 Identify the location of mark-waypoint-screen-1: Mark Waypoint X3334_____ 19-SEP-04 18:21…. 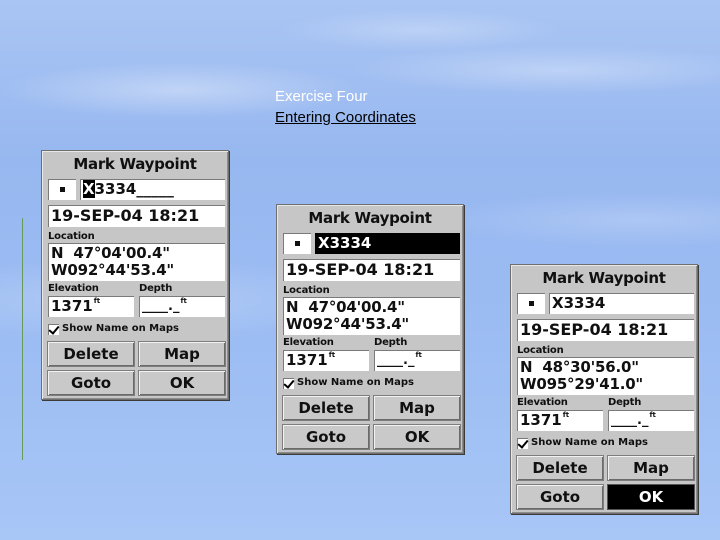
(135, 275).